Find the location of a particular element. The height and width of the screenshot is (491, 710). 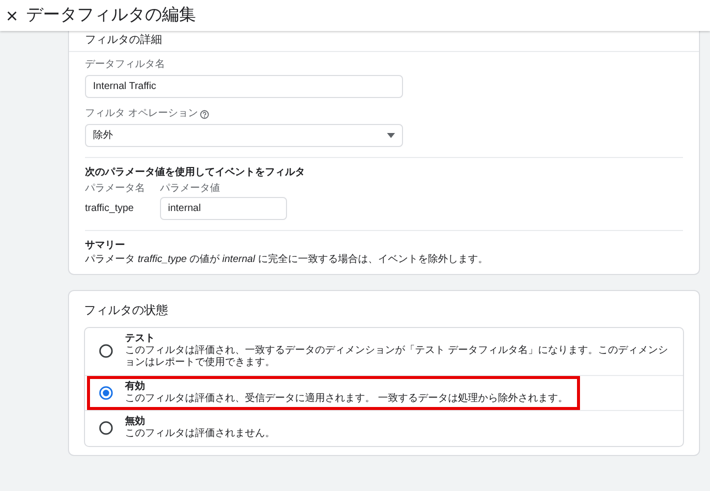

field-label: フィルタ オペレーション is located at coordinates (141, 114).